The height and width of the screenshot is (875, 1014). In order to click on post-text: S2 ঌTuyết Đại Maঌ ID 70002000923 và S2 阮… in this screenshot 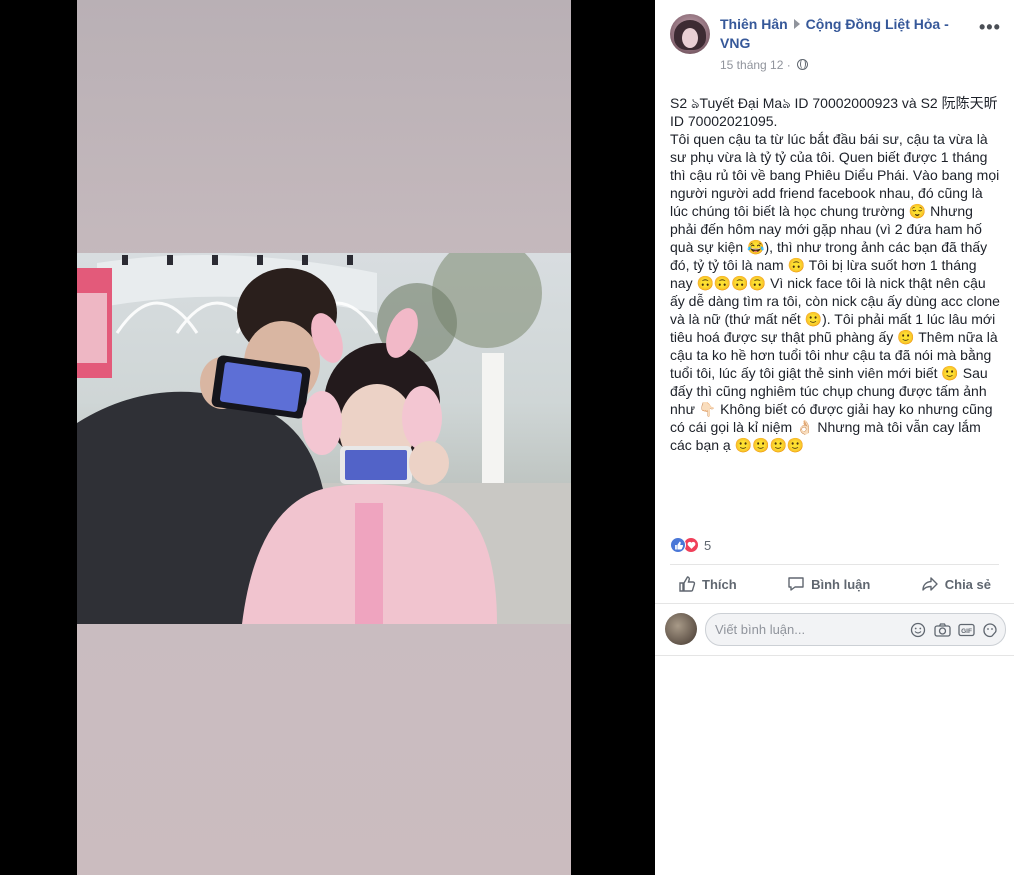, I will do `click(835, 274)`.